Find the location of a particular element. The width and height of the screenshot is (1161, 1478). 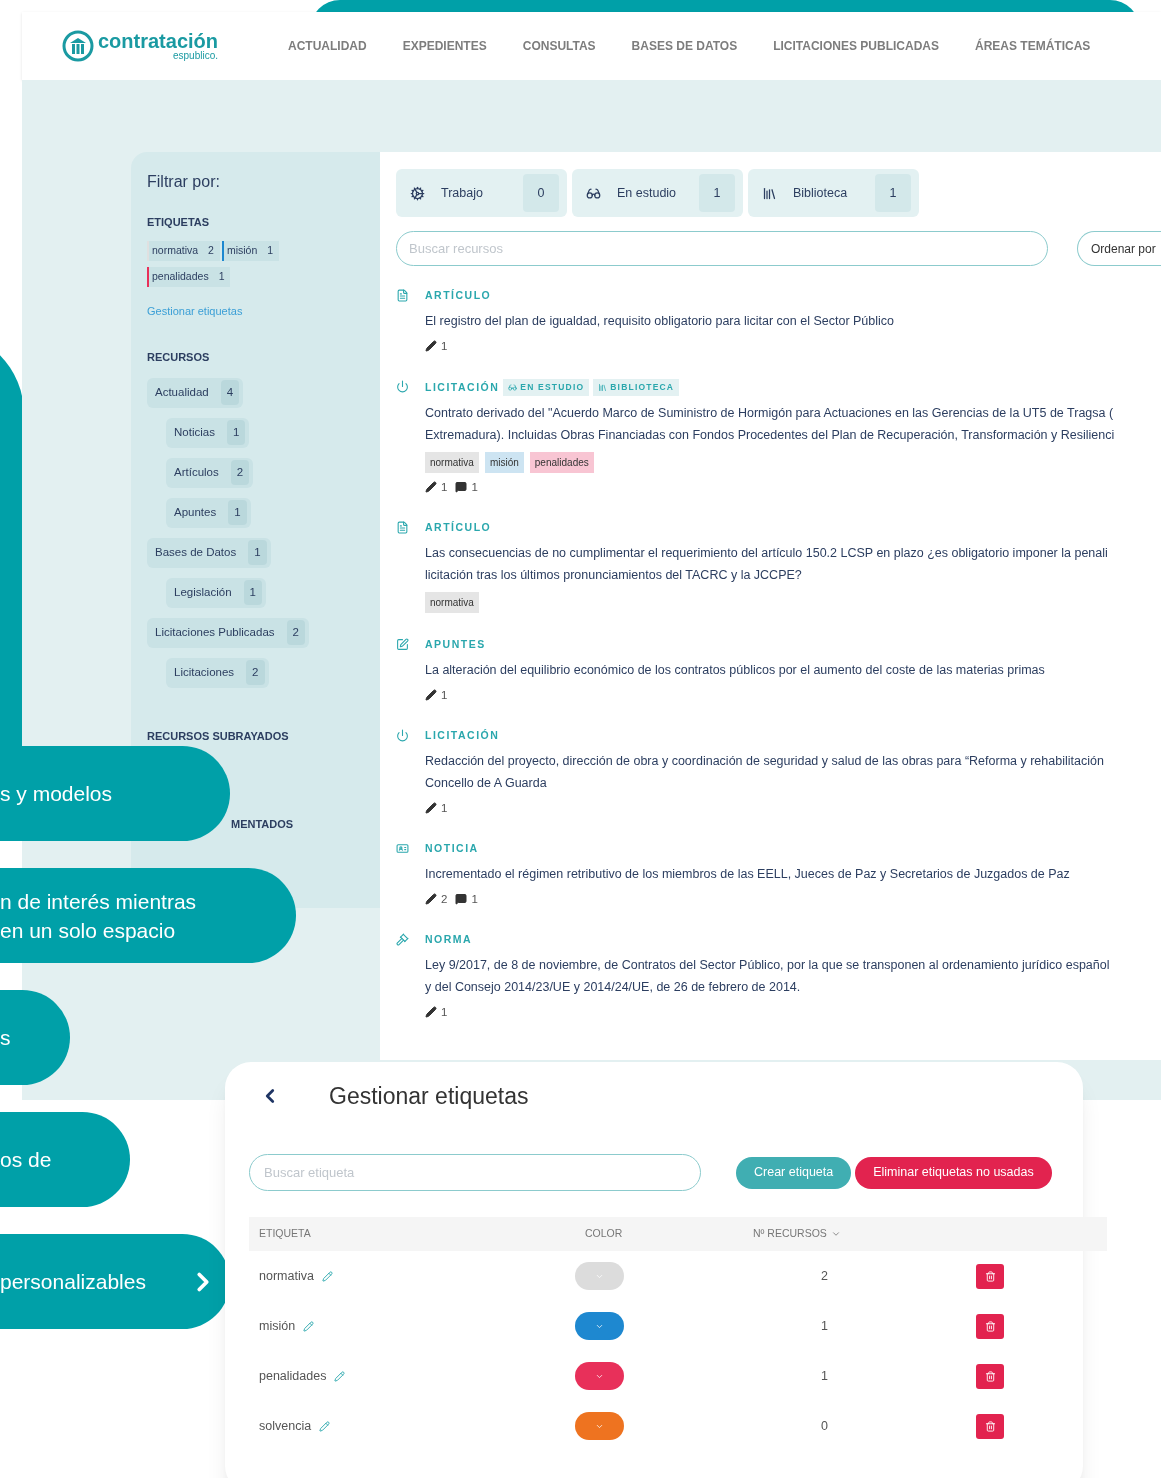

nav-link: EXPEDIENTES is located at coordinates (444, 46).